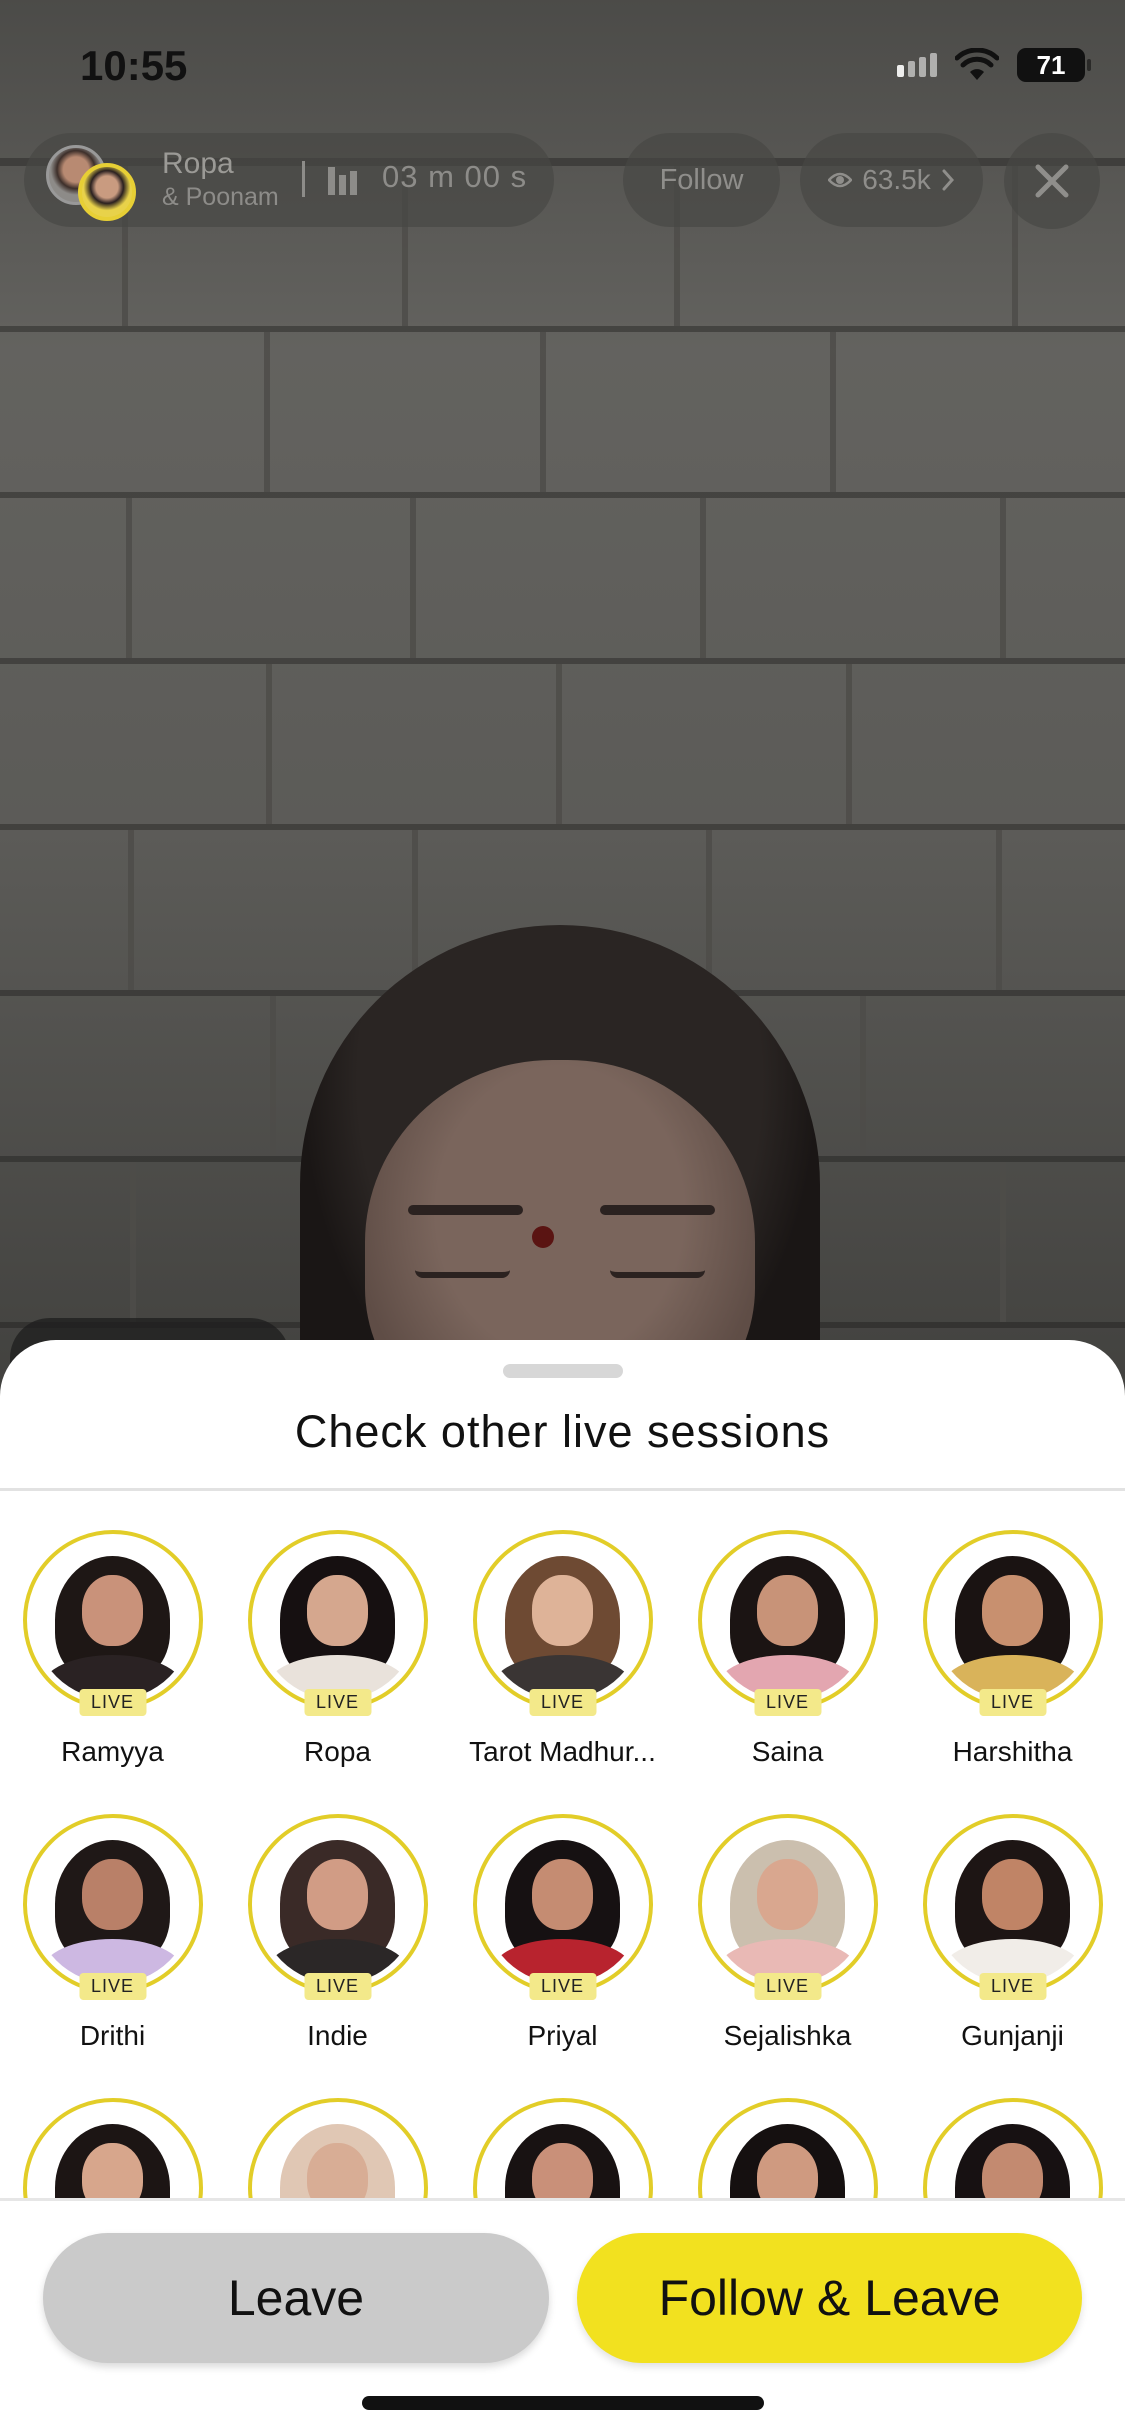  I want to click on divider, so click(303, 179).